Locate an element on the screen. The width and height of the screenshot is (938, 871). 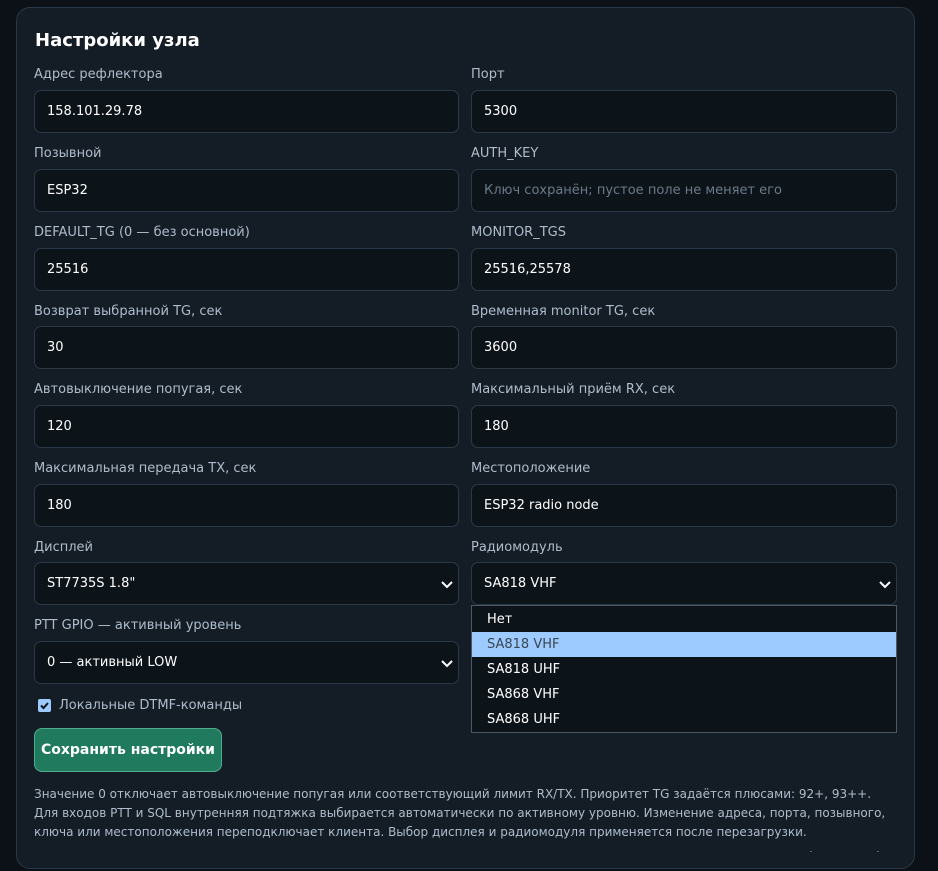
port-input: 5300 is located at coordinates (684, 111).